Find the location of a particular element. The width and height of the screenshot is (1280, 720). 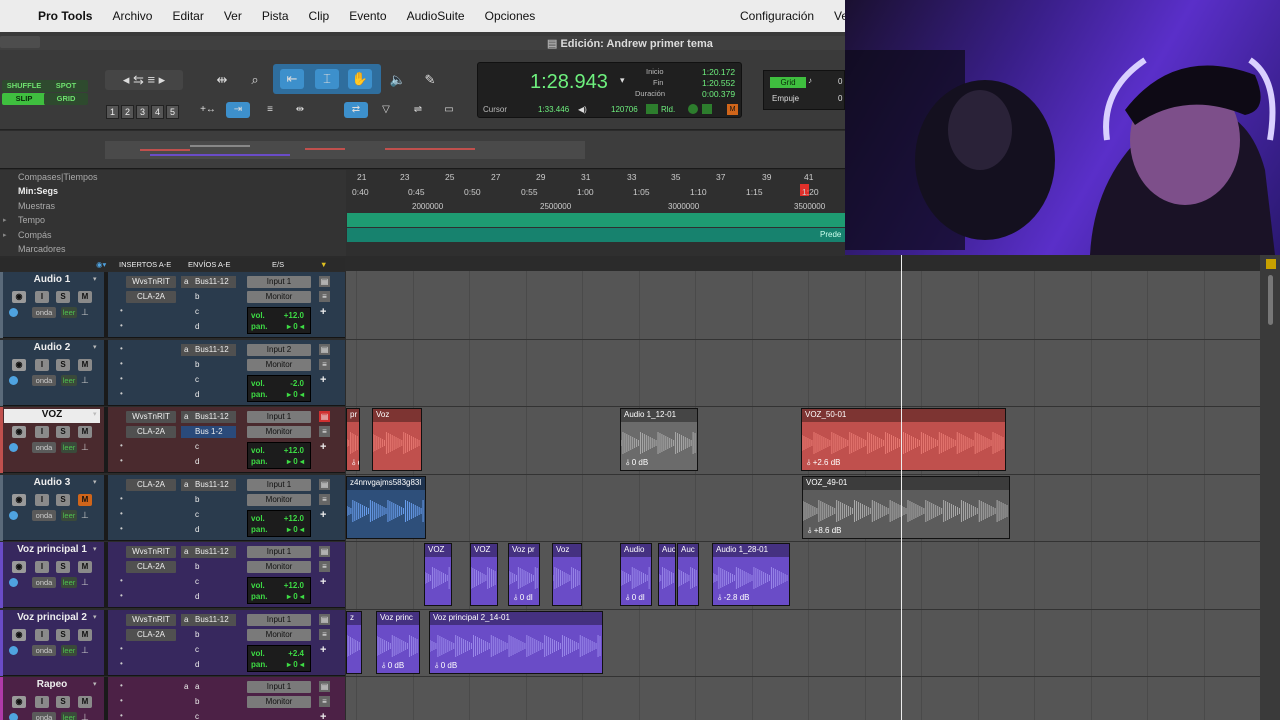

volume-pan-display: vol. +12.0 pan. ▸ 0 ◂ is located at coordinates (279, 455).